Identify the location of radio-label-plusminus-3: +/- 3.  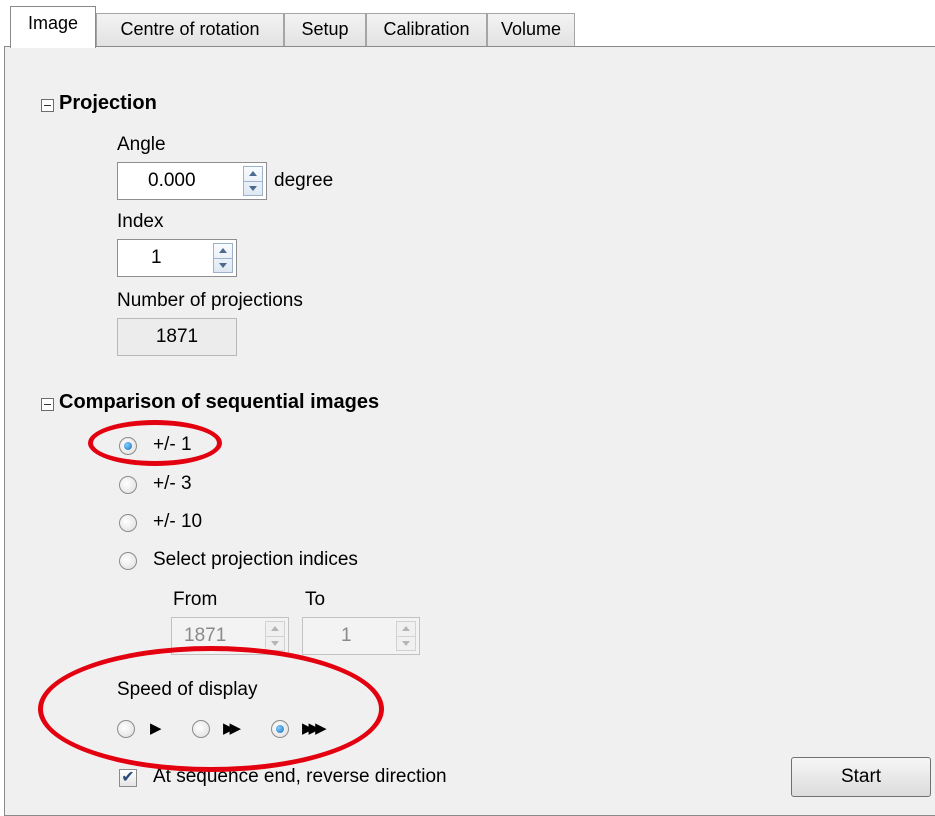
(172, 483).